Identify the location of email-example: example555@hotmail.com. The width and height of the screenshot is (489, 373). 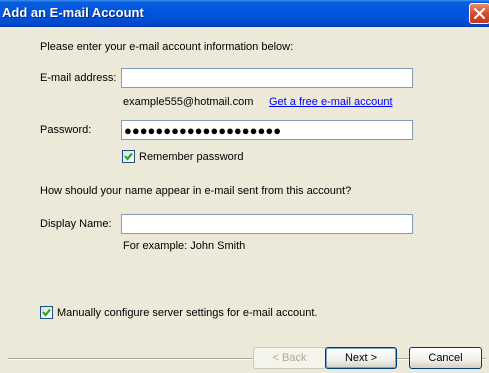
(188, 102).